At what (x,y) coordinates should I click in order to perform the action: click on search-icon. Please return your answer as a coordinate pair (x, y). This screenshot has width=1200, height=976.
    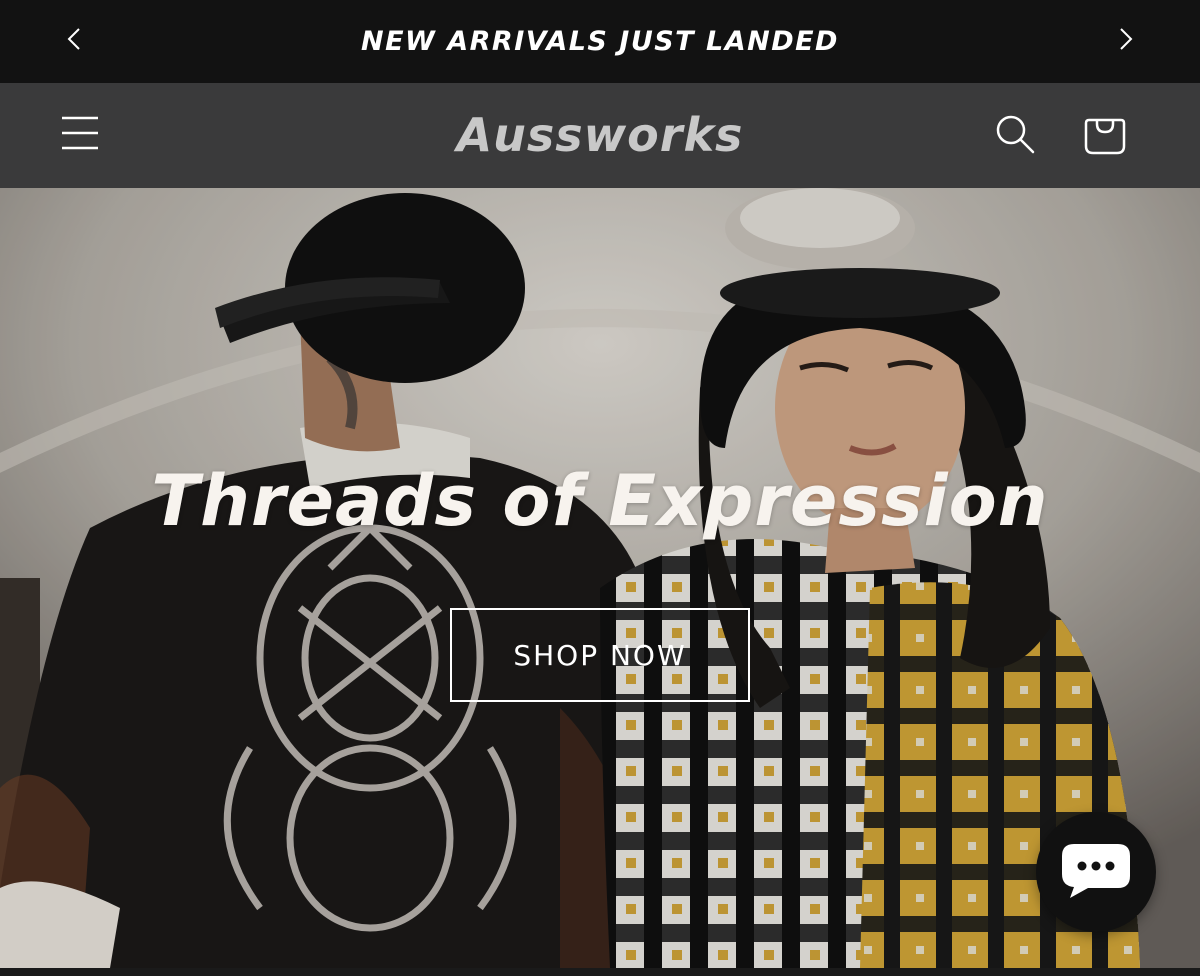
    Looking at the image, I should click on (1015, 136).